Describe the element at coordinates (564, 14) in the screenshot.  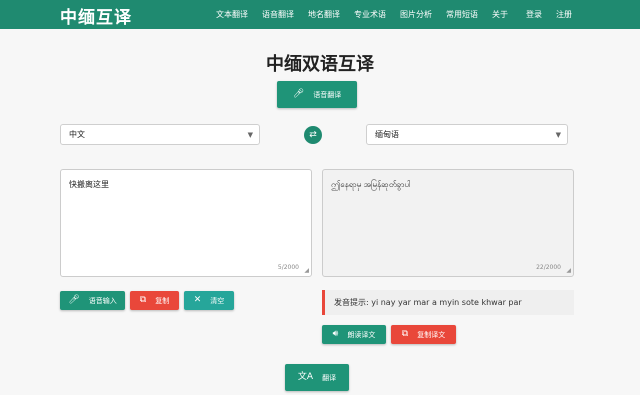
I see `nav-item-register: 注册` at that location.